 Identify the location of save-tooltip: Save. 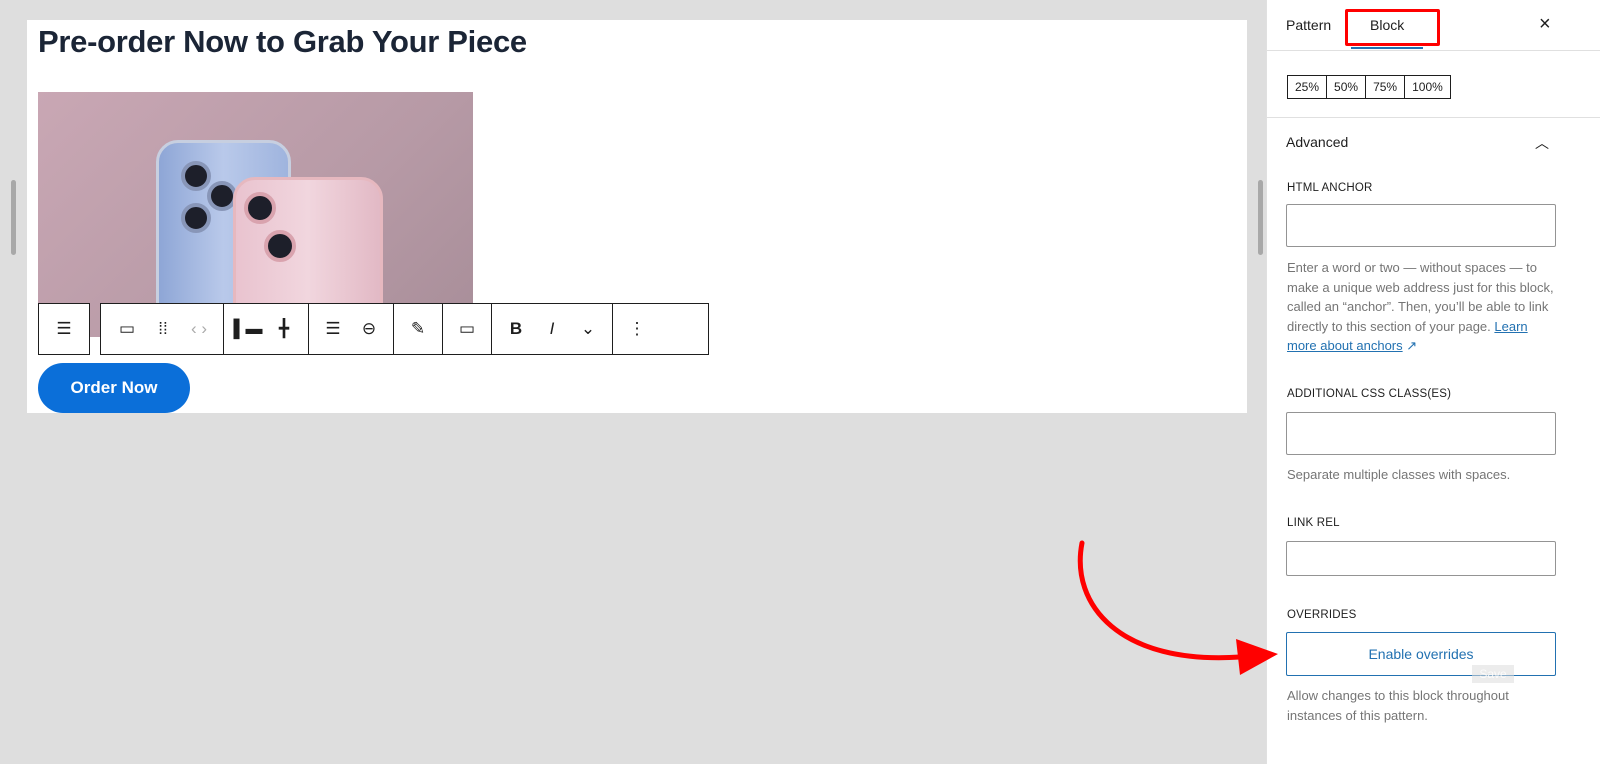
(1493, 674).